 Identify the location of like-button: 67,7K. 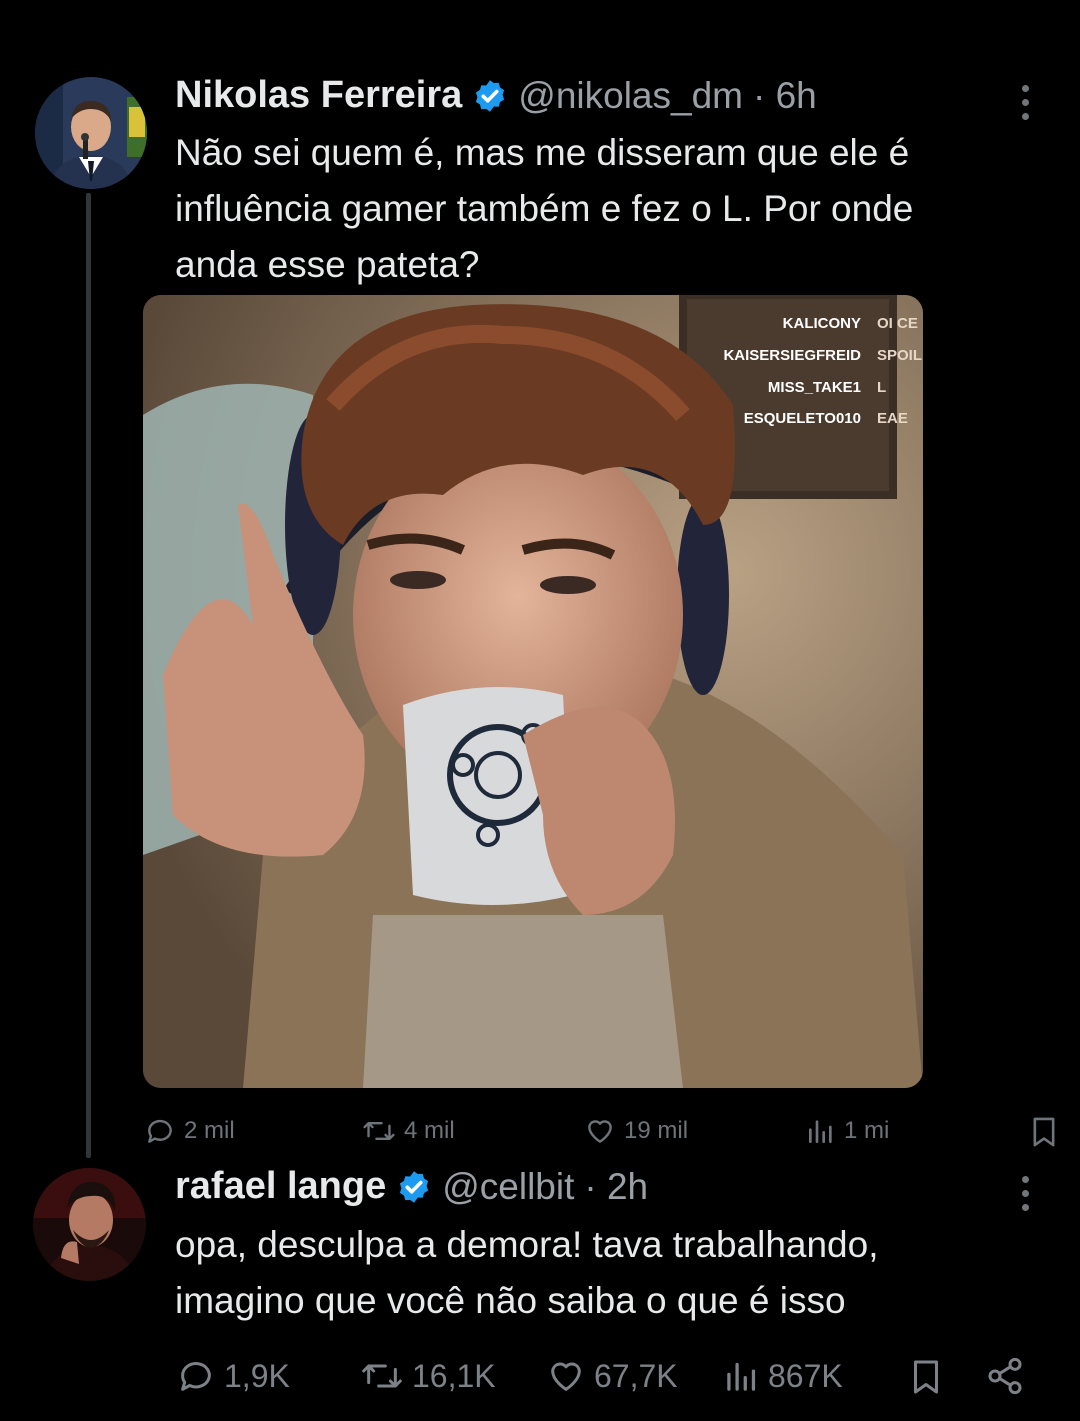
(612, 1376).